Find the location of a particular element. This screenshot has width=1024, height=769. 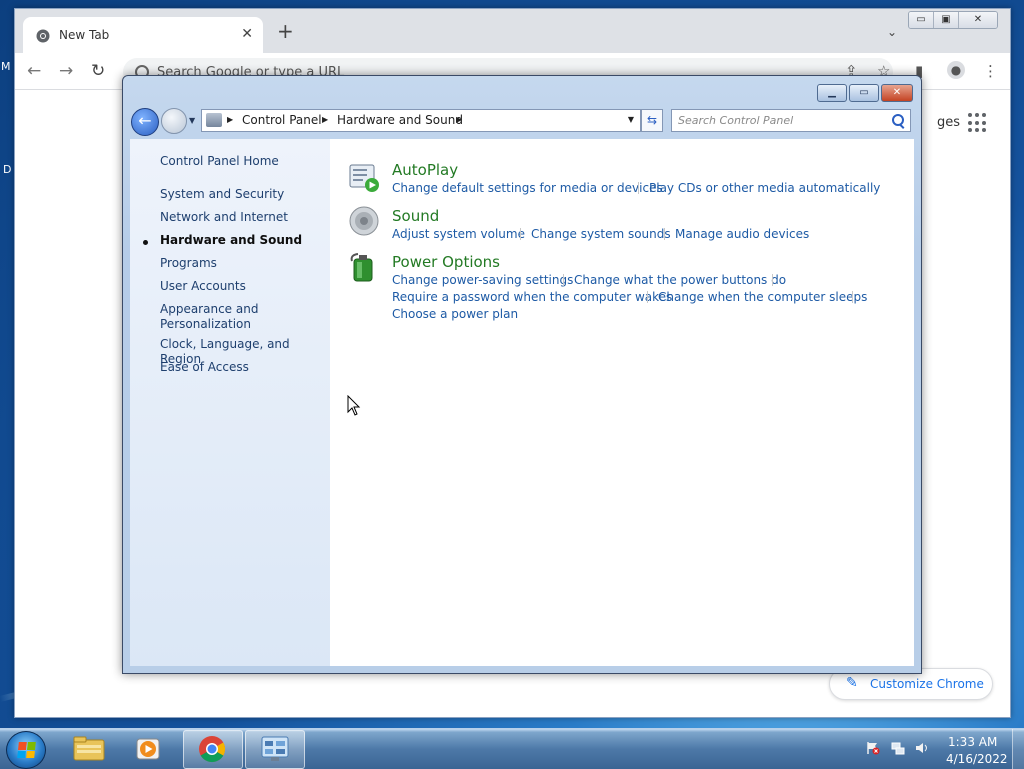

link-play-cds-automatically: Play CDs or other media automatically is located at coordinates (764, 188).